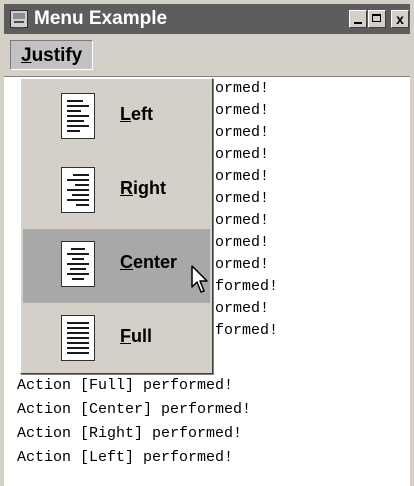 The width and height of the screenshot is (414, 486). I want to click on menu-item-full-mnemonic: F, so click(125, 336).